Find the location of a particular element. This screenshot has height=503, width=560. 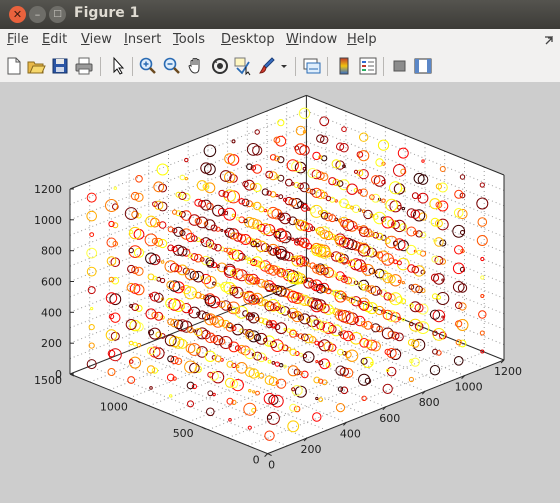

menu-window-mnemonic: W is located at coordinates (292, 39).